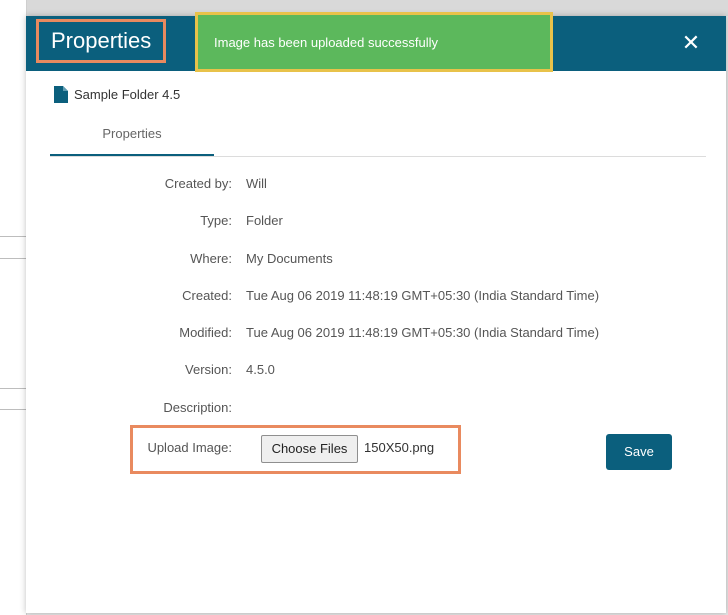 Image resolution: width=728 pixels, height=615 pixels. What do you see at coordinates (207, 295) in the screenshot?
I see `property-label: Created:` at bounding box center [207, 295].